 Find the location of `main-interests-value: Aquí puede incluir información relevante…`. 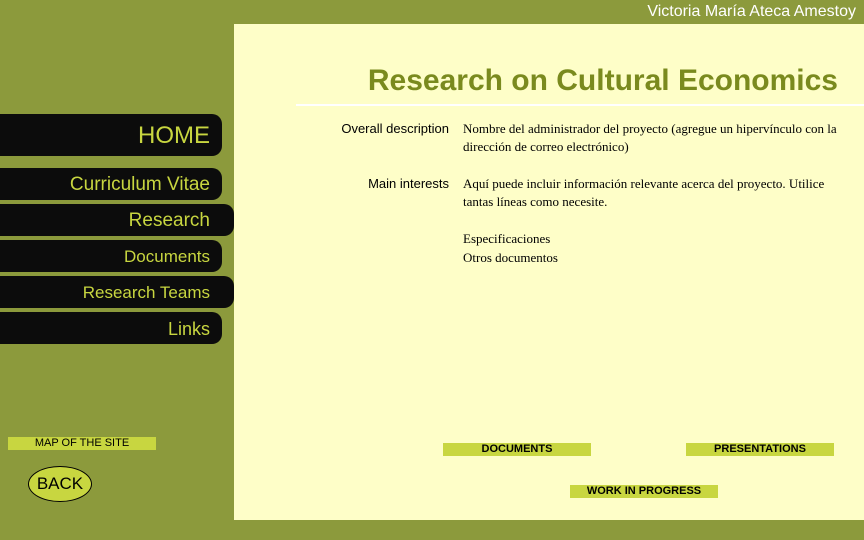

main-interests-value: Aquí puede incluir información relevante… is located at coordinates (644, 192).